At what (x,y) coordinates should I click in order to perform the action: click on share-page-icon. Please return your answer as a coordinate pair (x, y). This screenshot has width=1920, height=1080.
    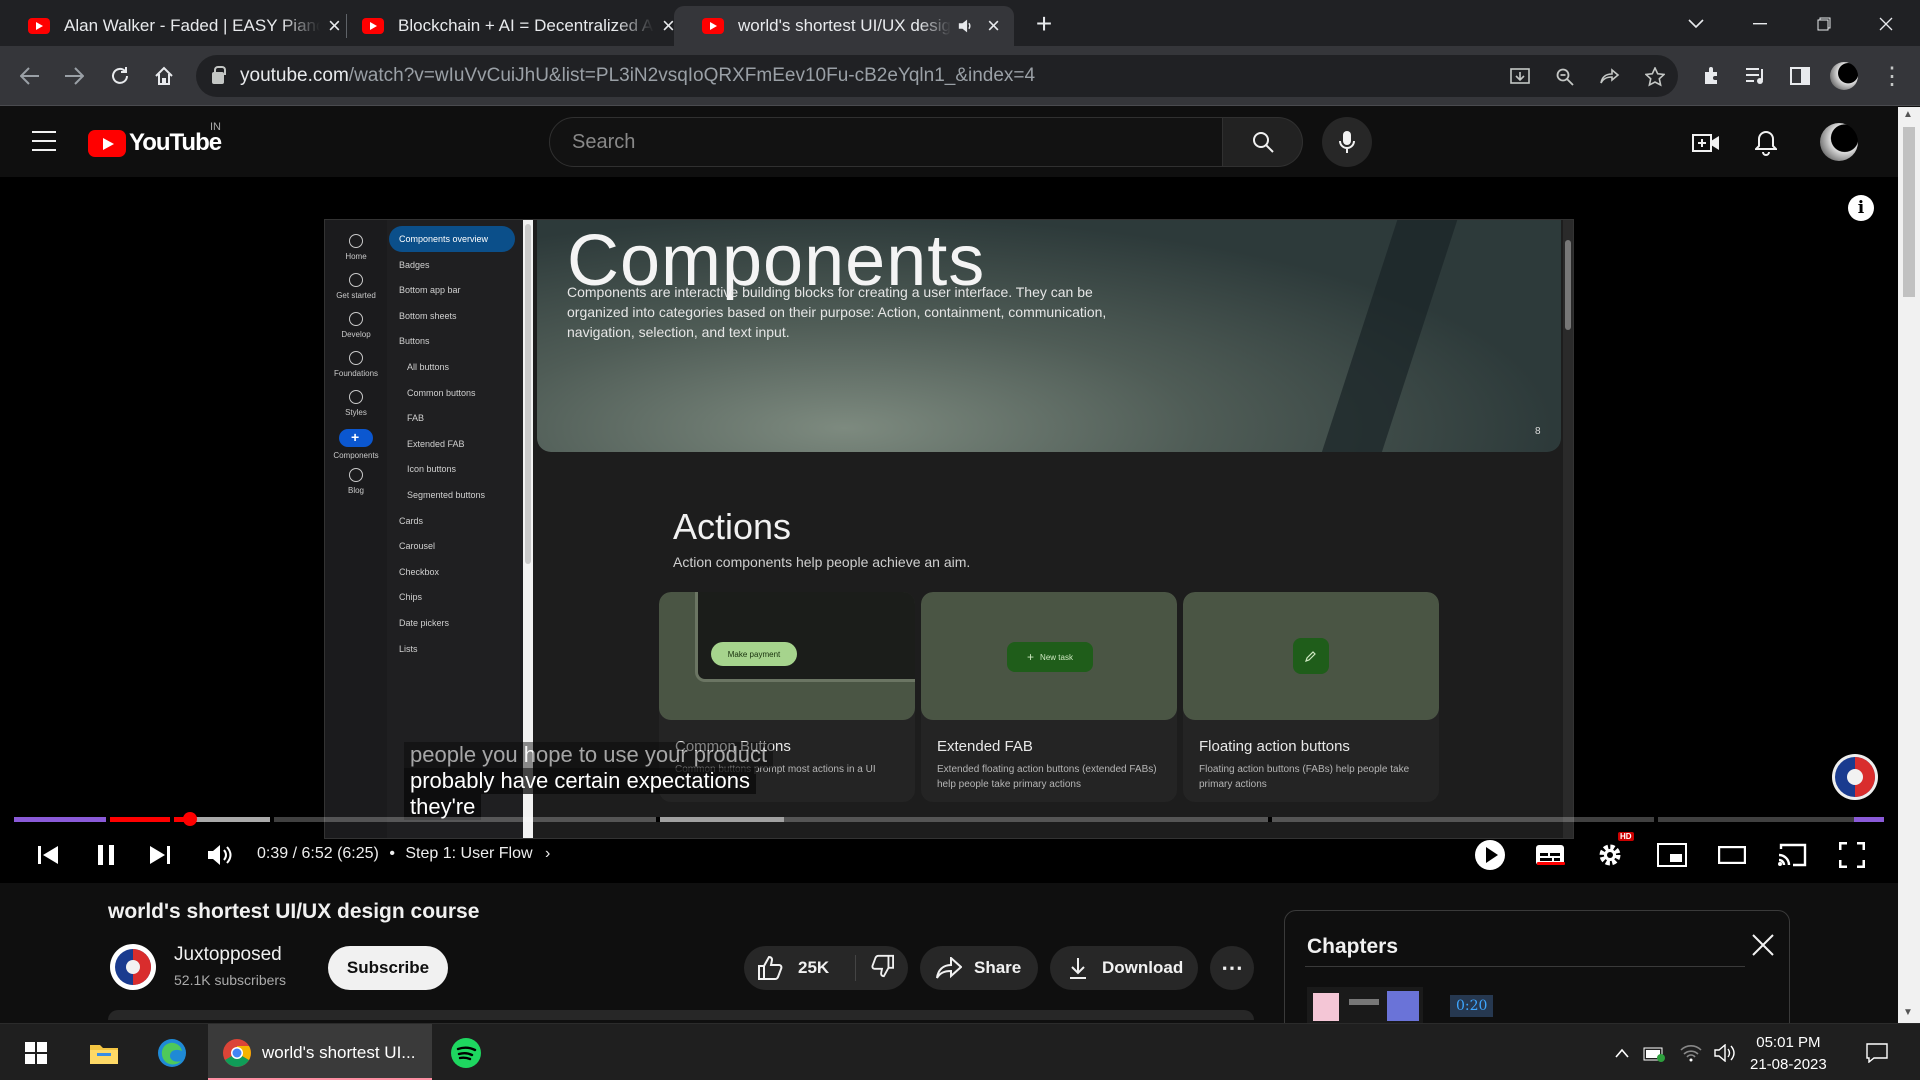
    Looking at the image, I should click on (1610, 77).